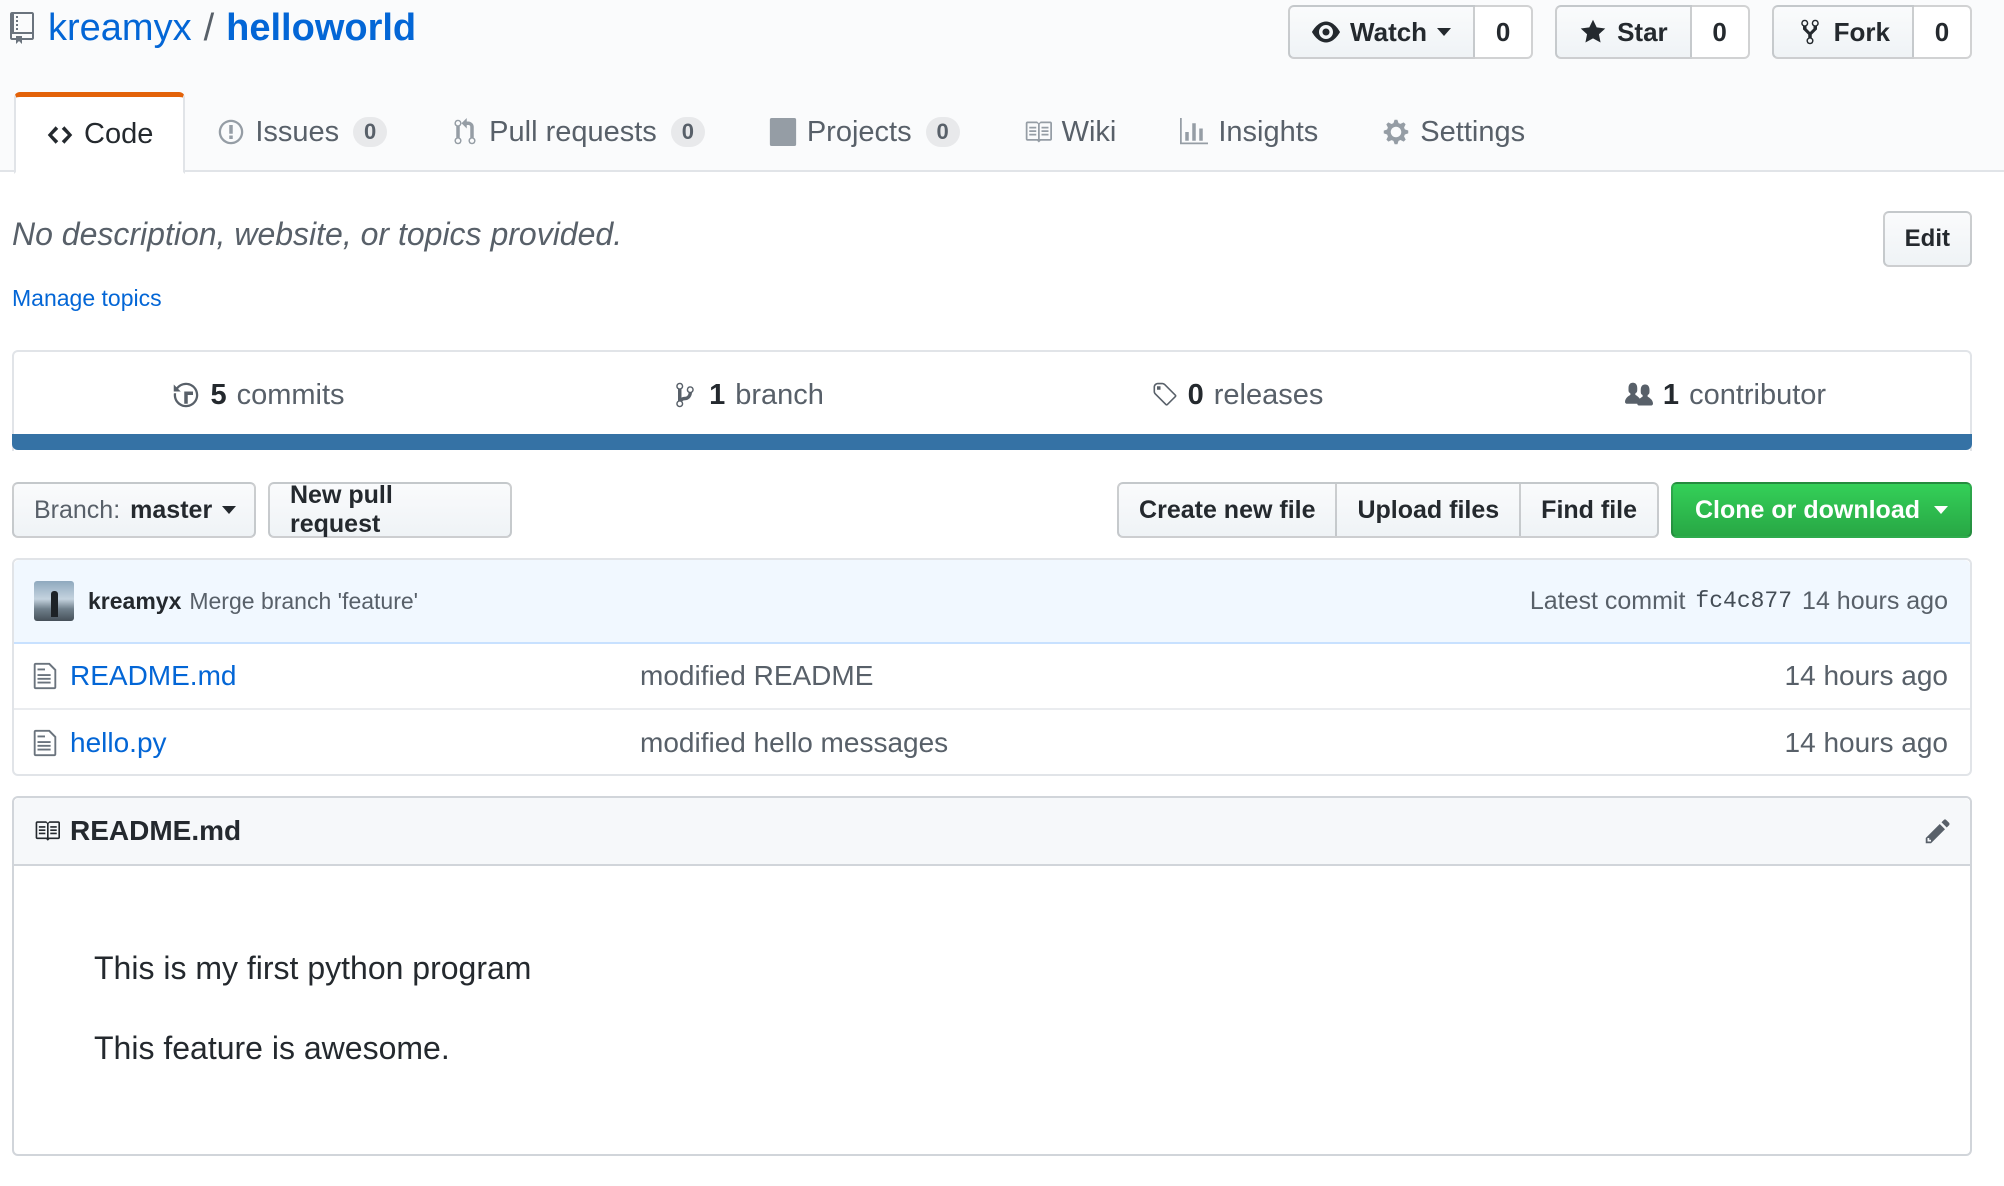 The image size is (2004, 1186). What do you see at coordinates (272, 1048) in the screenshot?
I see `readme-paragraph: This feature is awesome.` at bounding box center [272, 1048].